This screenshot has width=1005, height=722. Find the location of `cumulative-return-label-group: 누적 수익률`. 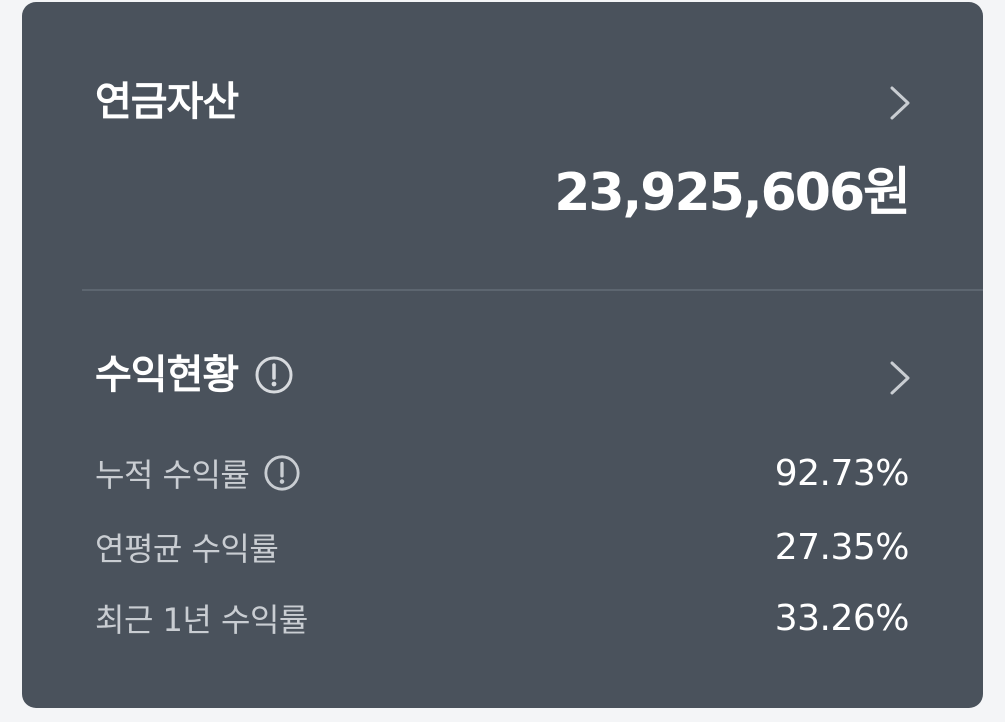

cumulative-return-label-group: 누적 수익률 is located at coordinates (198, 473).